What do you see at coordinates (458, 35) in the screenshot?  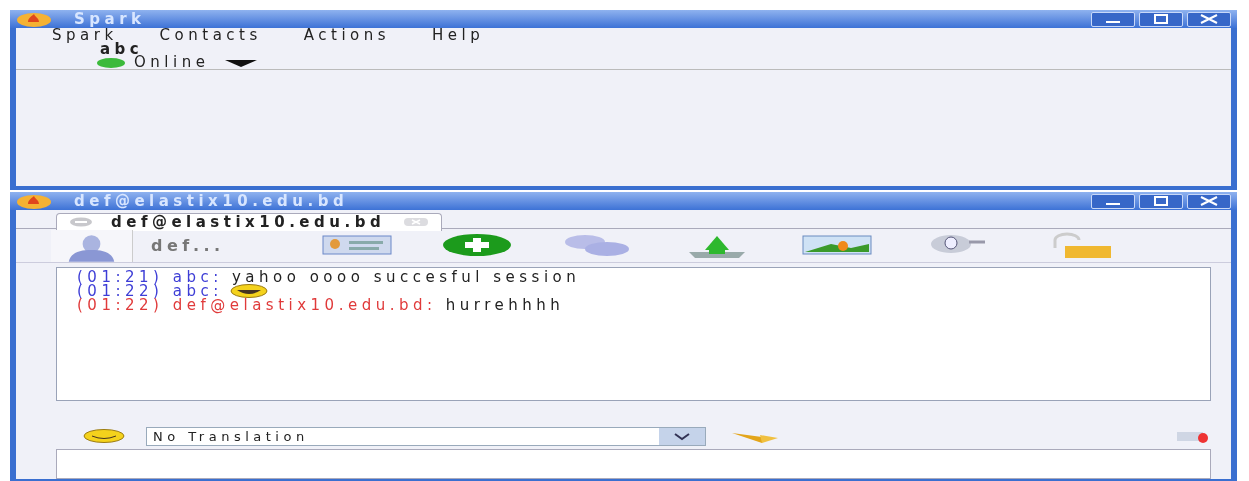 I see `menu-item: Help` at bounding box center [458, 35].